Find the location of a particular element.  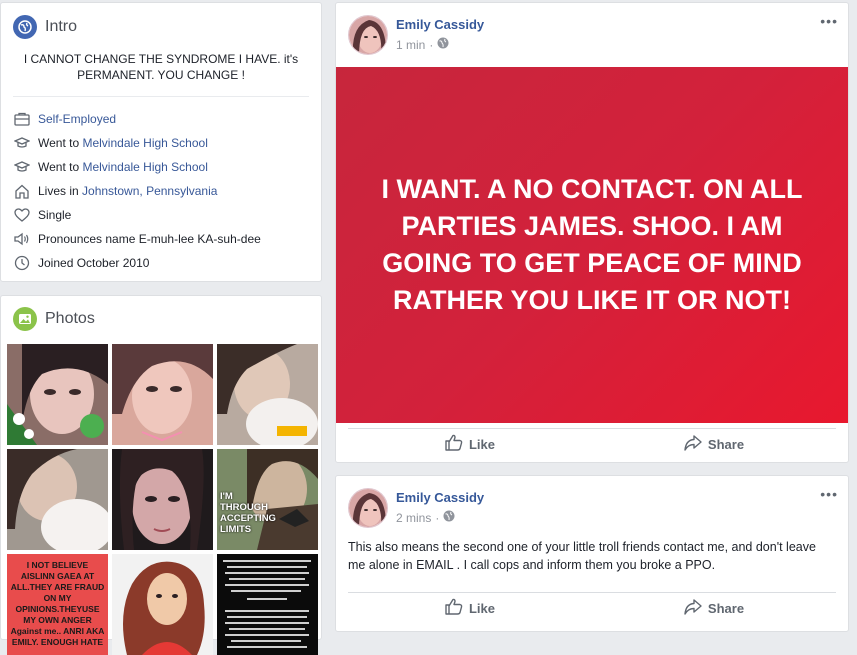

intro-lives: Lives in Johnstown, Pennsylvania is located at coordinates (115, 191).